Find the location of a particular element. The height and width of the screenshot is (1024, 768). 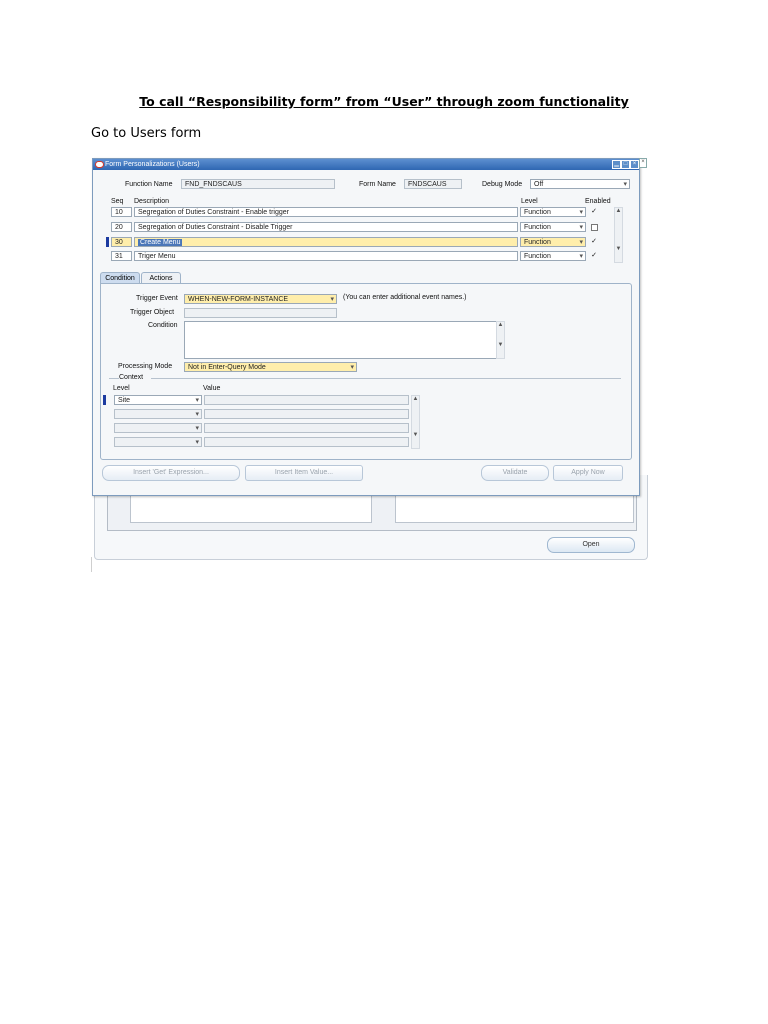

context-level-select: Site is located at coordinates (158, 400).